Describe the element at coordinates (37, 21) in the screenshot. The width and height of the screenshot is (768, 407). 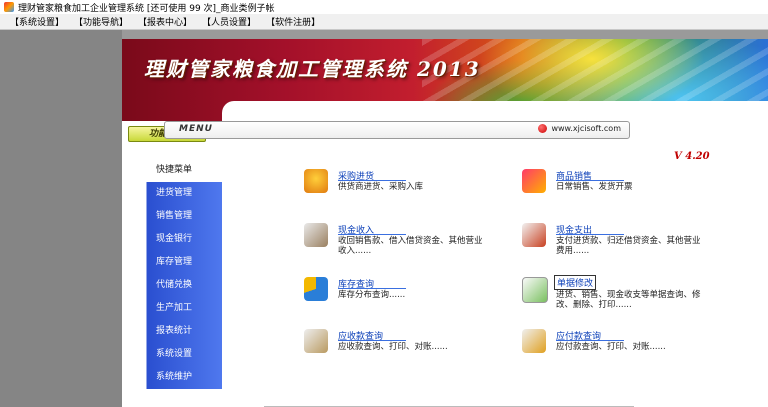
I see `menu-system-settings: 【系统设置】` at that location.